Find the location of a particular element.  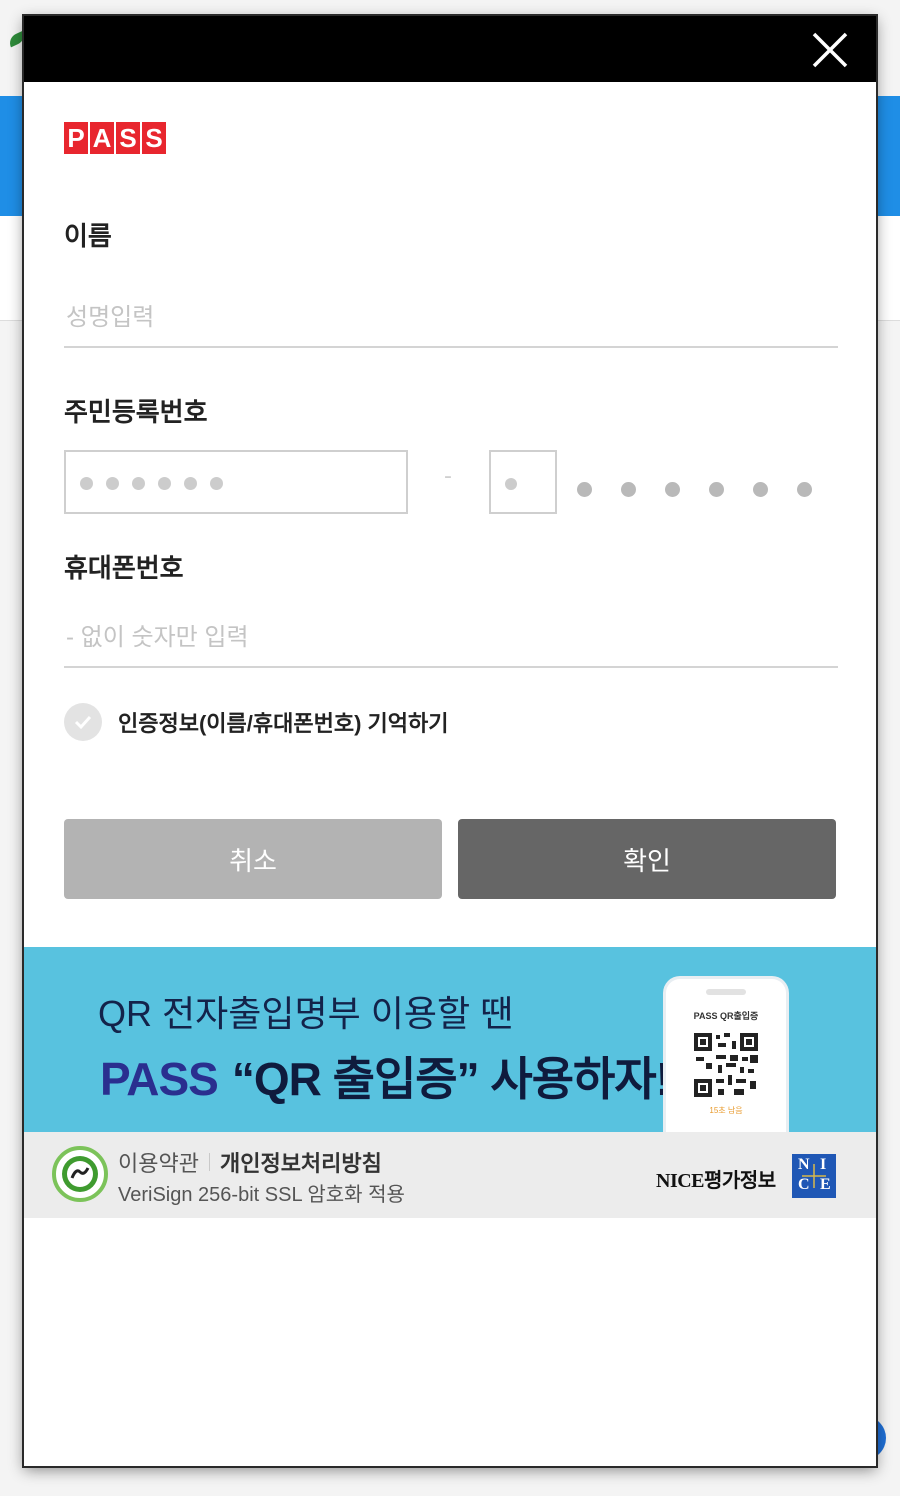

banner-headline: QR 전자출입명부 이용할 땐 is located at coordinates (306, 1013).